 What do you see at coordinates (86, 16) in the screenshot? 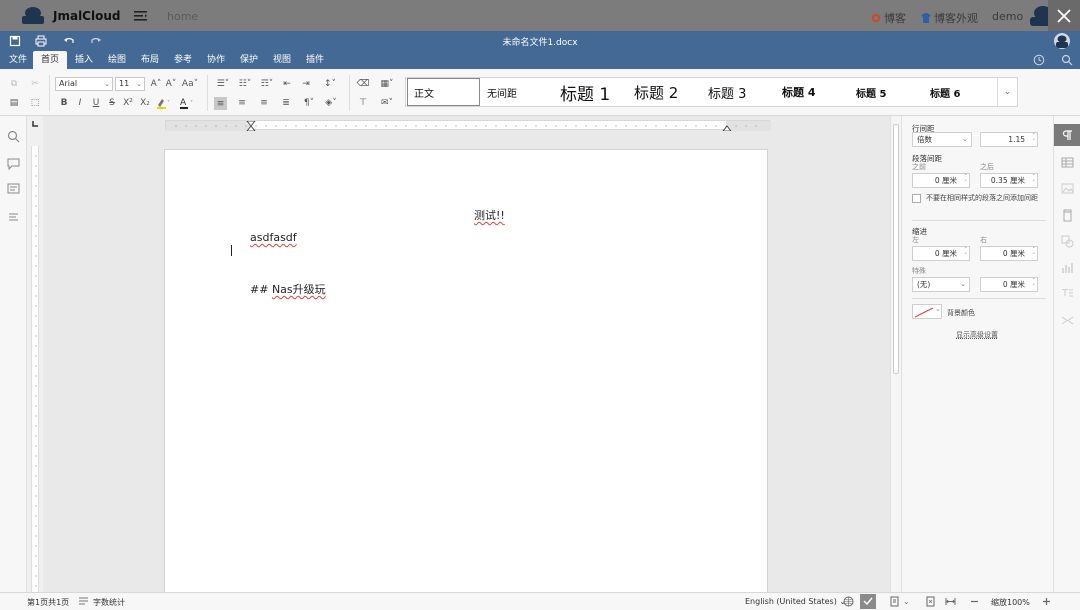
I see `brand-name: JmalCloud` at bounding box center [86, 16].